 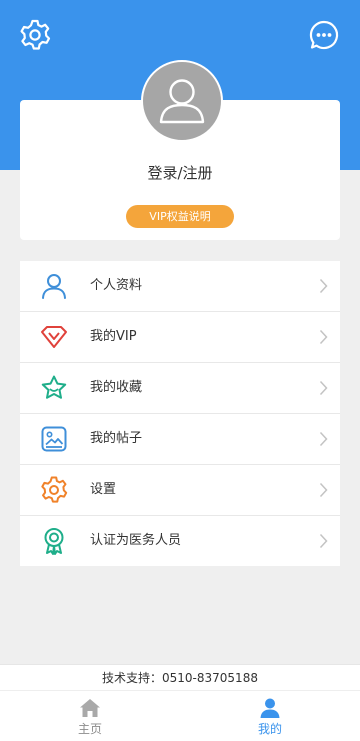 What do you see at coordinates (116, 285) in the screenshot?
I see `menu-item-label: 个人资料` at bounding box center [116, 285].